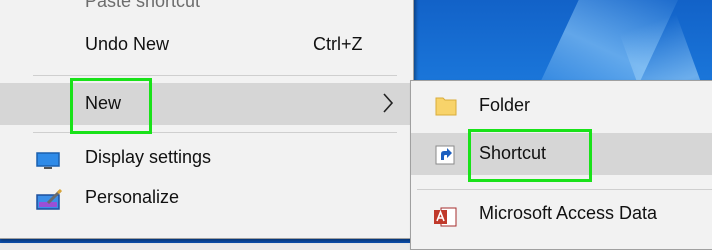 This screenshot has width=712, height=250. Describe the element at coordinates (148, 157) in the screenshot. I see `menu-item-label: Display settings` at that location.